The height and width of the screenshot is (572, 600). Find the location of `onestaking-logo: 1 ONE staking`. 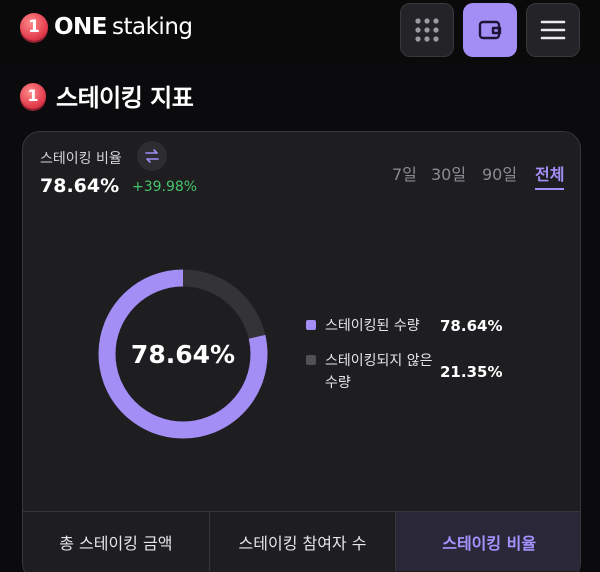

onestaking-logo: 1 ONE staking is located at coordinates (106, 27).